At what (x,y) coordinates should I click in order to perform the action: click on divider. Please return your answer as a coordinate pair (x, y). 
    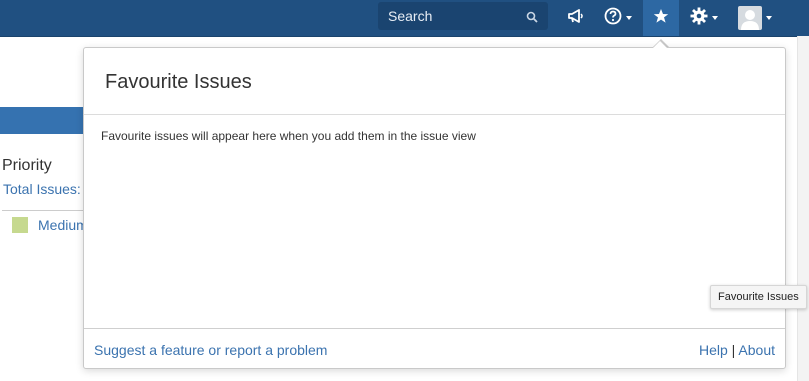
    Looking at the image, I should click on (43, 210).